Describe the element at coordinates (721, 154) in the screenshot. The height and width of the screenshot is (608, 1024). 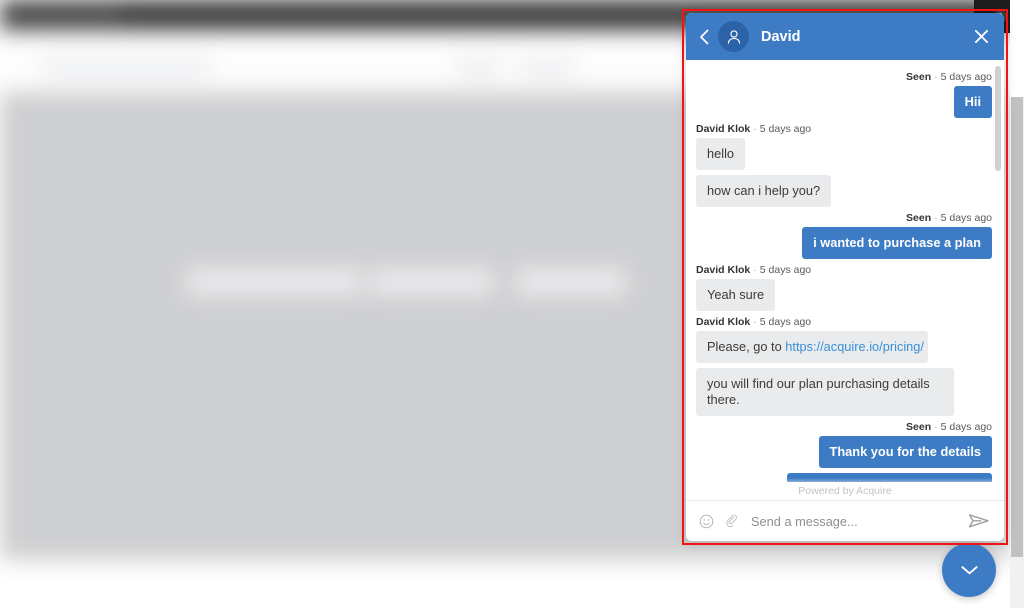
I see `message-bubble: hello` at that location.